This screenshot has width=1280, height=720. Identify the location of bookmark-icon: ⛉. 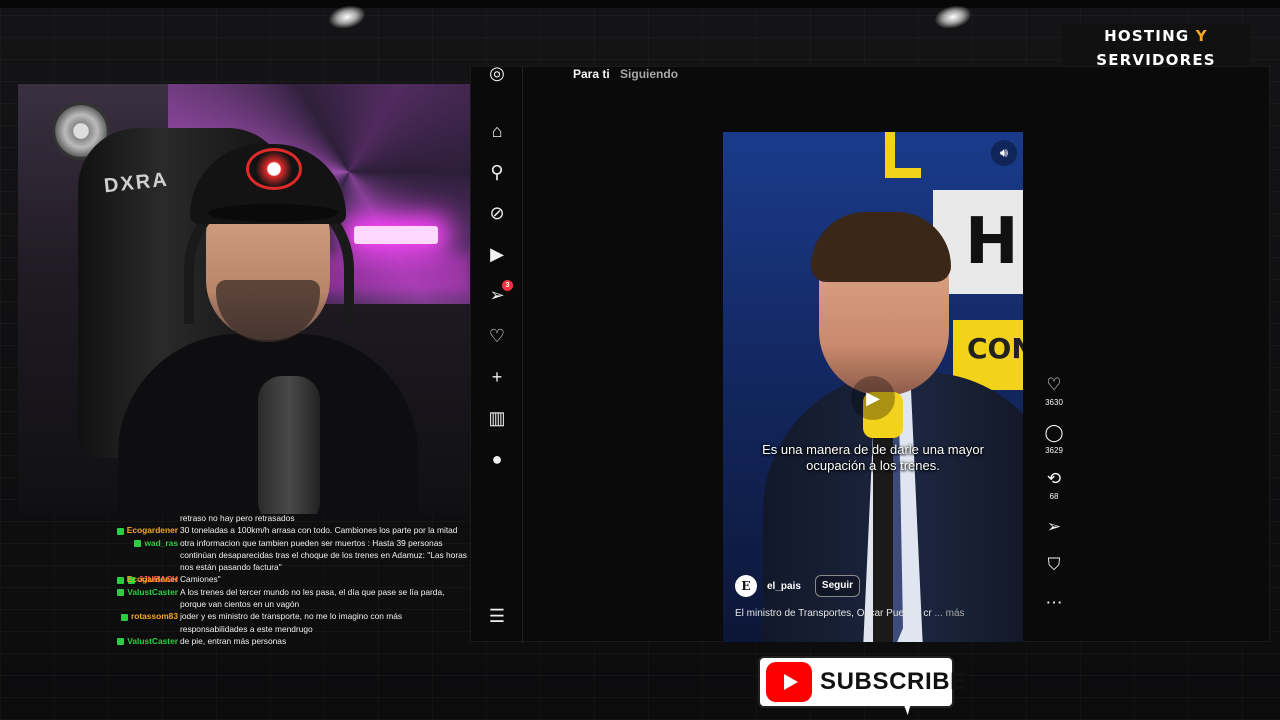
(1054, 564).